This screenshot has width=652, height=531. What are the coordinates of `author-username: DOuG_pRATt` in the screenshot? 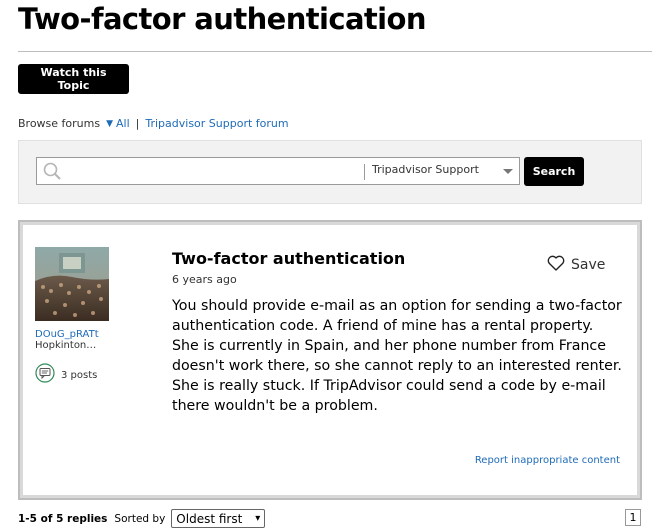 It's located at (67, 334).